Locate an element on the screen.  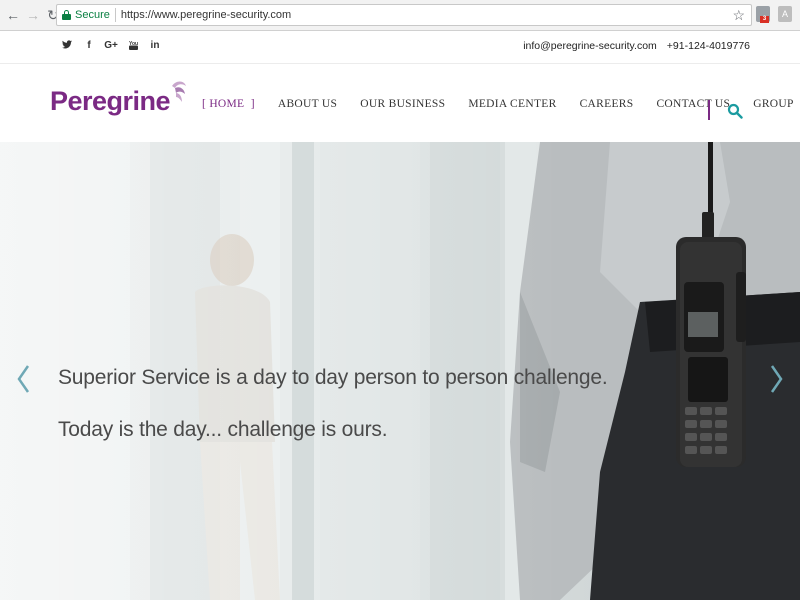
site-logo: Peregrine is located at coordinates (119, 100).